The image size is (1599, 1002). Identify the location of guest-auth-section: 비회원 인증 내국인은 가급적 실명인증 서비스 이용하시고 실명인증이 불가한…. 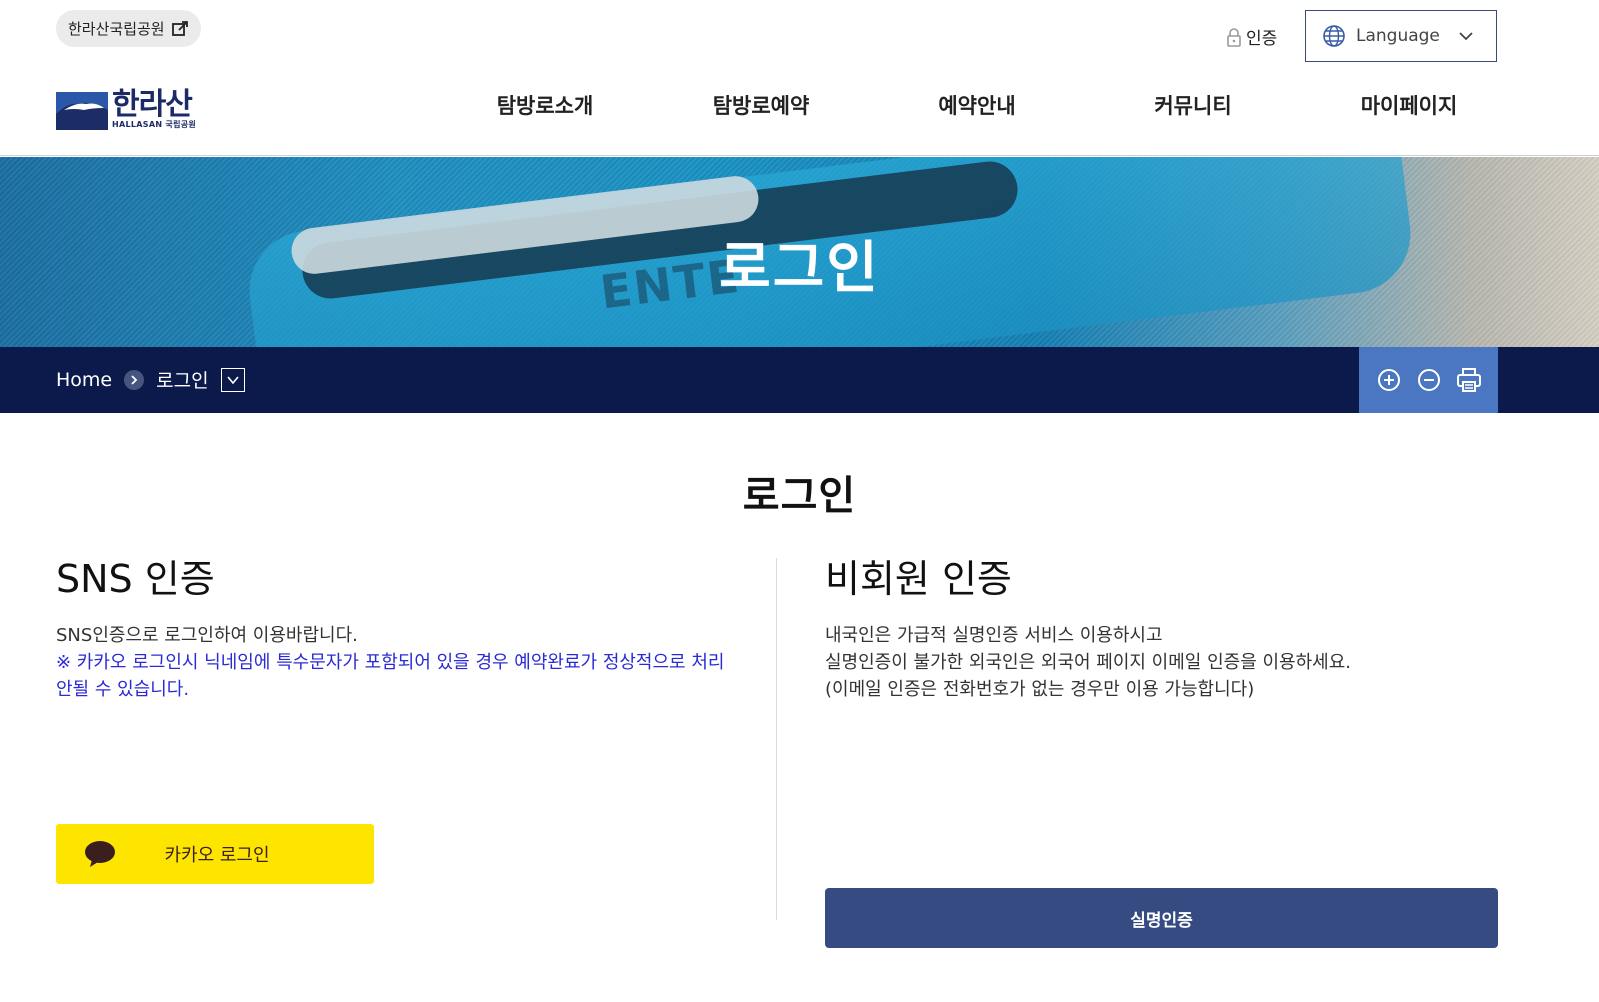
(1162, 629).